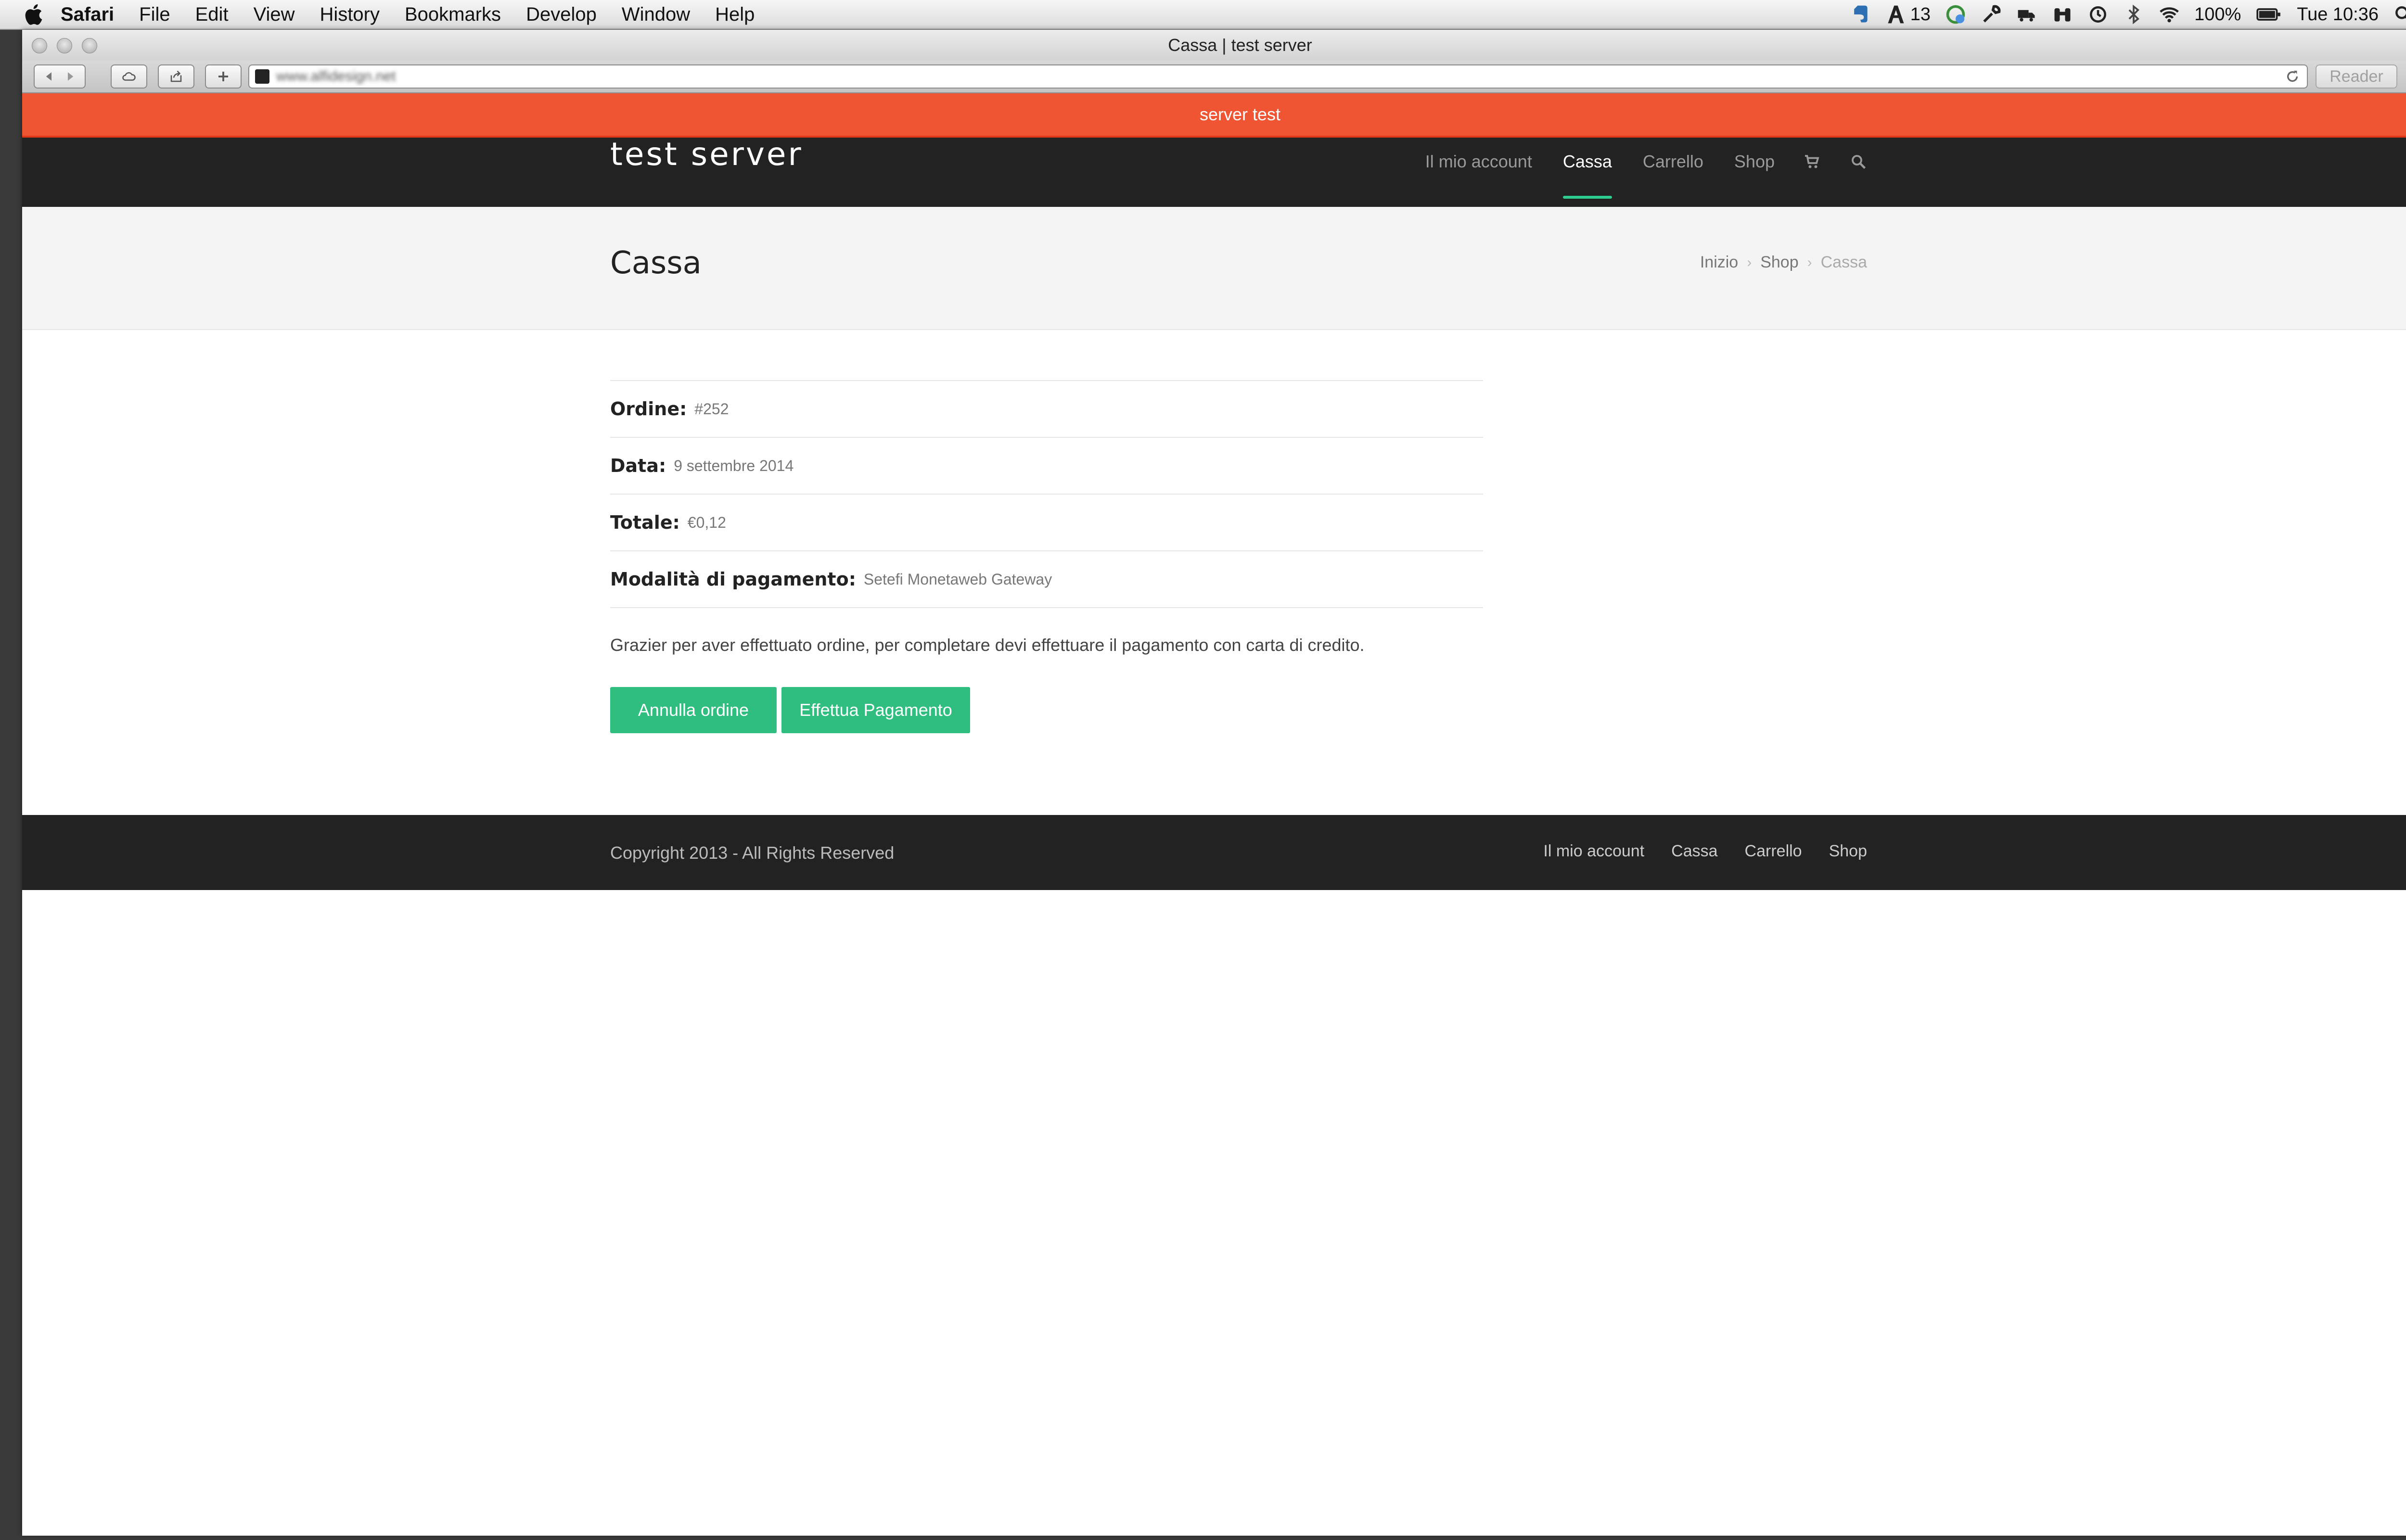 The height and width of the screenshot is (1540, 2406). Describe the element at coordinates (2268, 15) in the screenshot. I see `battery-icon` at that location.